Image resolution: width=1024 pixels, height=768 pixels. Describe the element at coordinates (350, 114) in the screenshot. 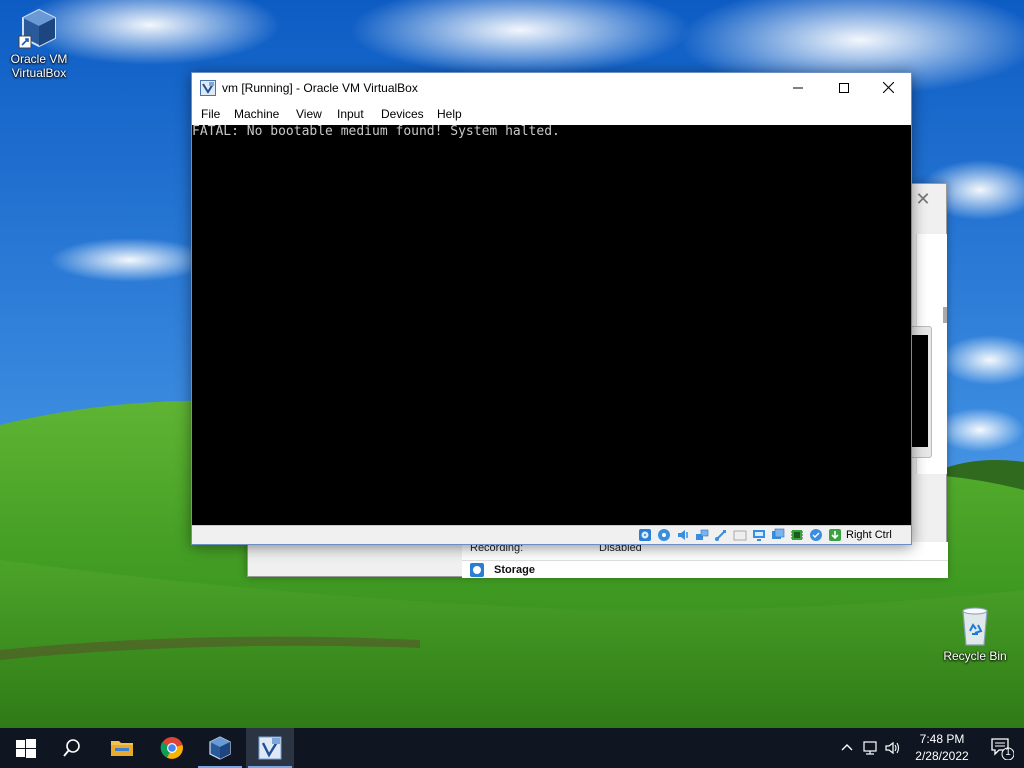

I see `menu-input: Input` at that location.